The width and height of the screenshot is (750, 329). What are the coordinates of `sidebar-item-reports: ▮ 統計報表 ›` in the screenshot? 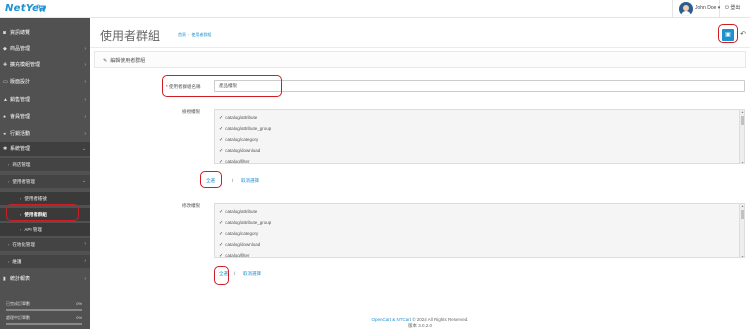 It's located at (45, 279).